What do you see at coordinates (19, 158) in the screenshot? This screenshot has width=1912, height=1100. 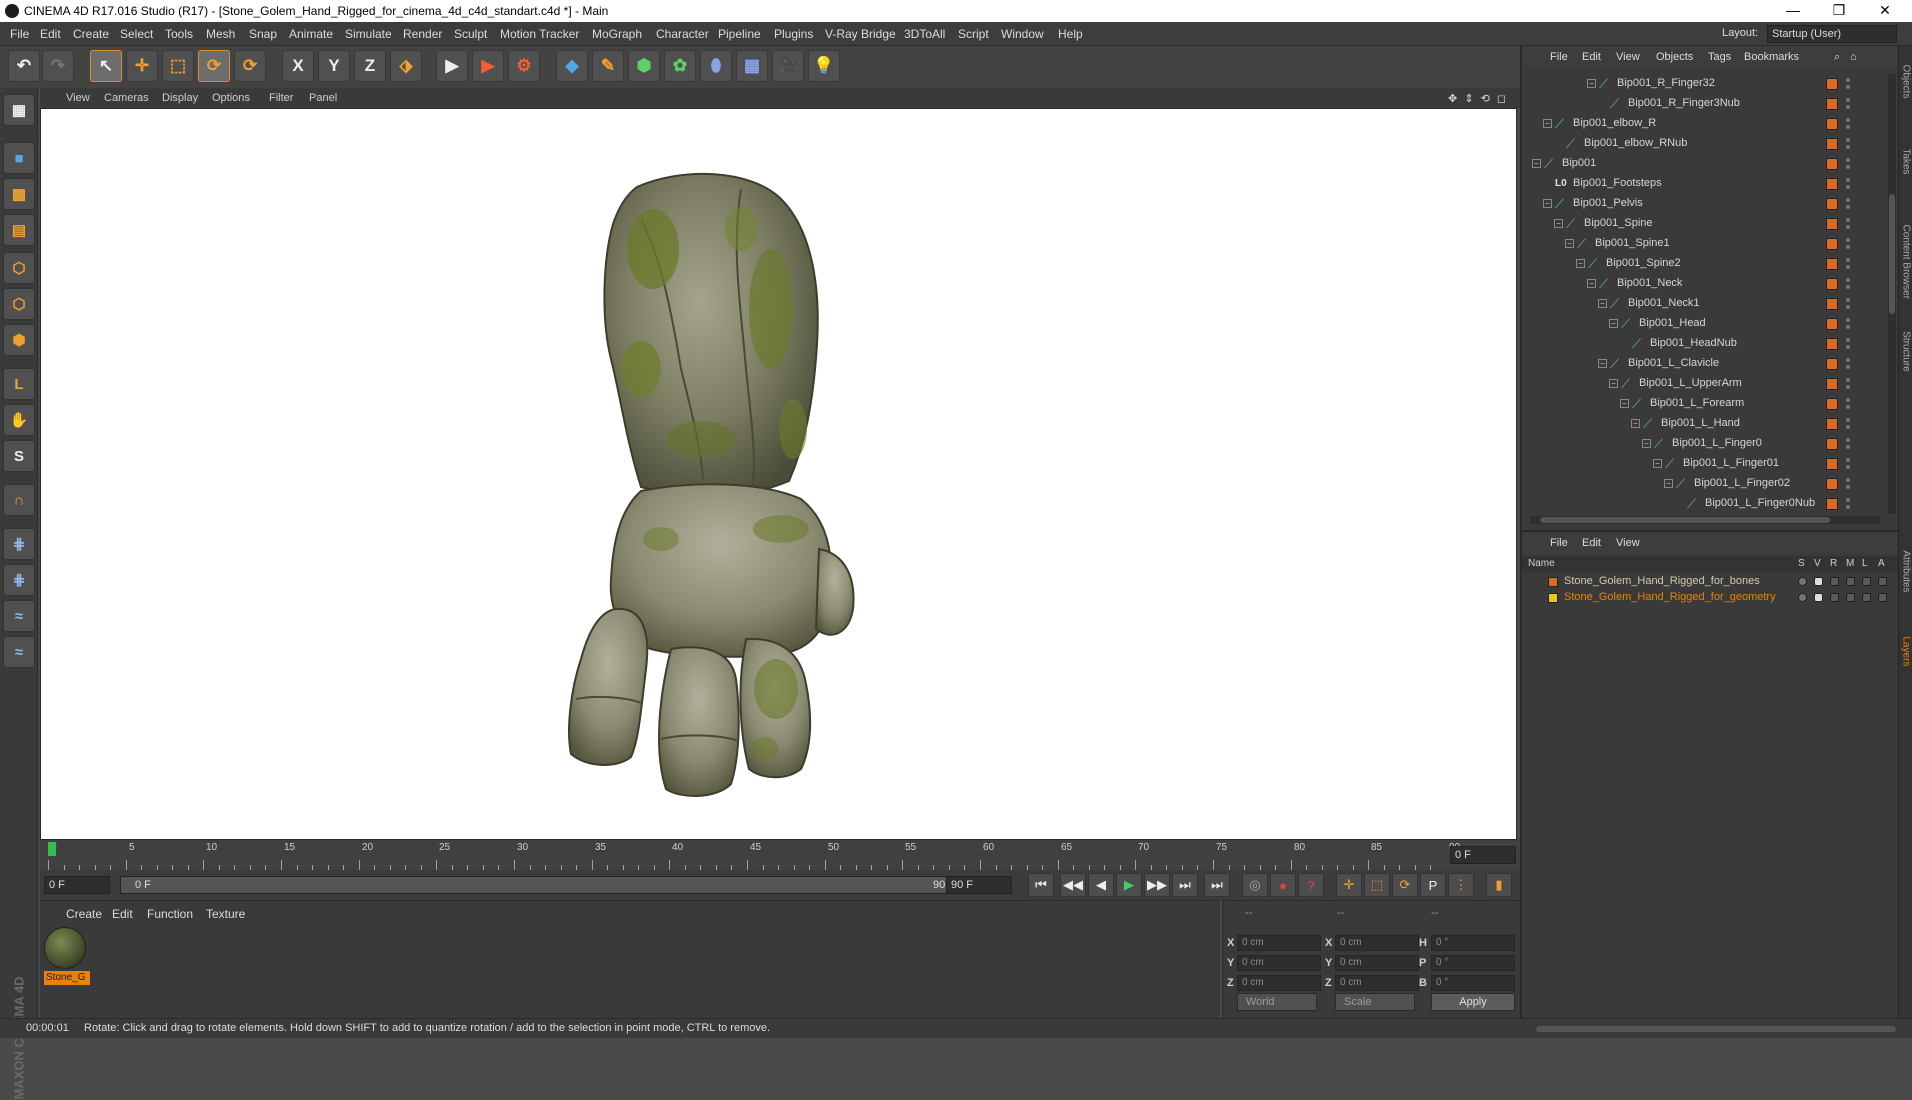 I see `model-mode-icon: ■` at bounding box center [19, 158].